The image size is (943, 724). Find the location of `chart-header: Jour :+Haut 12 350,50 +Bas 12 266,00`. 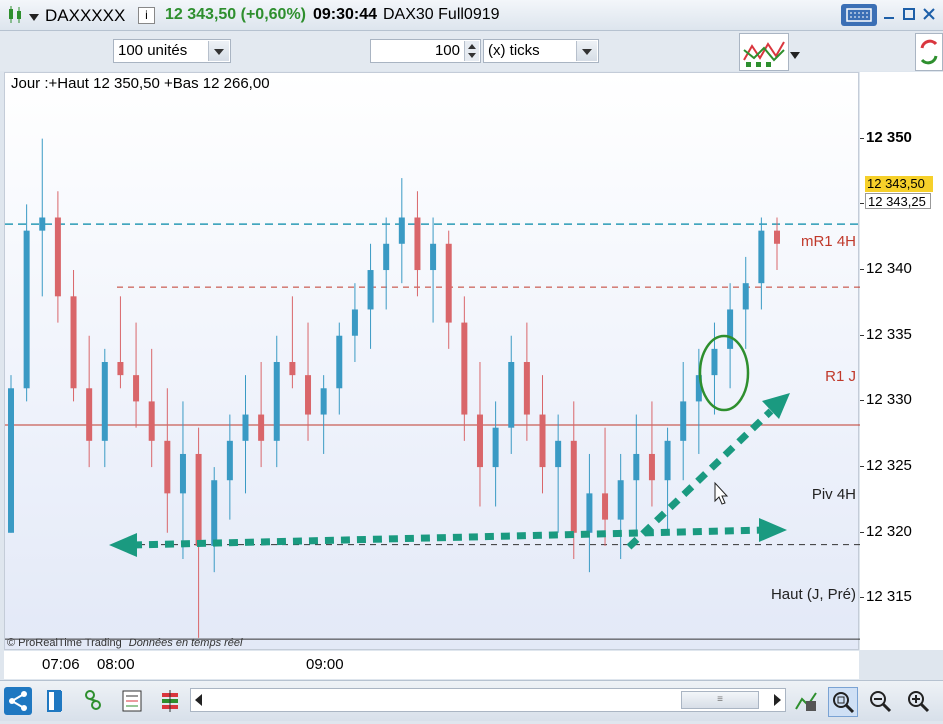

chart-header: Jour :+Haut 12 350,50 +Bas 12 266,00 is located at coordinates (140, 83).